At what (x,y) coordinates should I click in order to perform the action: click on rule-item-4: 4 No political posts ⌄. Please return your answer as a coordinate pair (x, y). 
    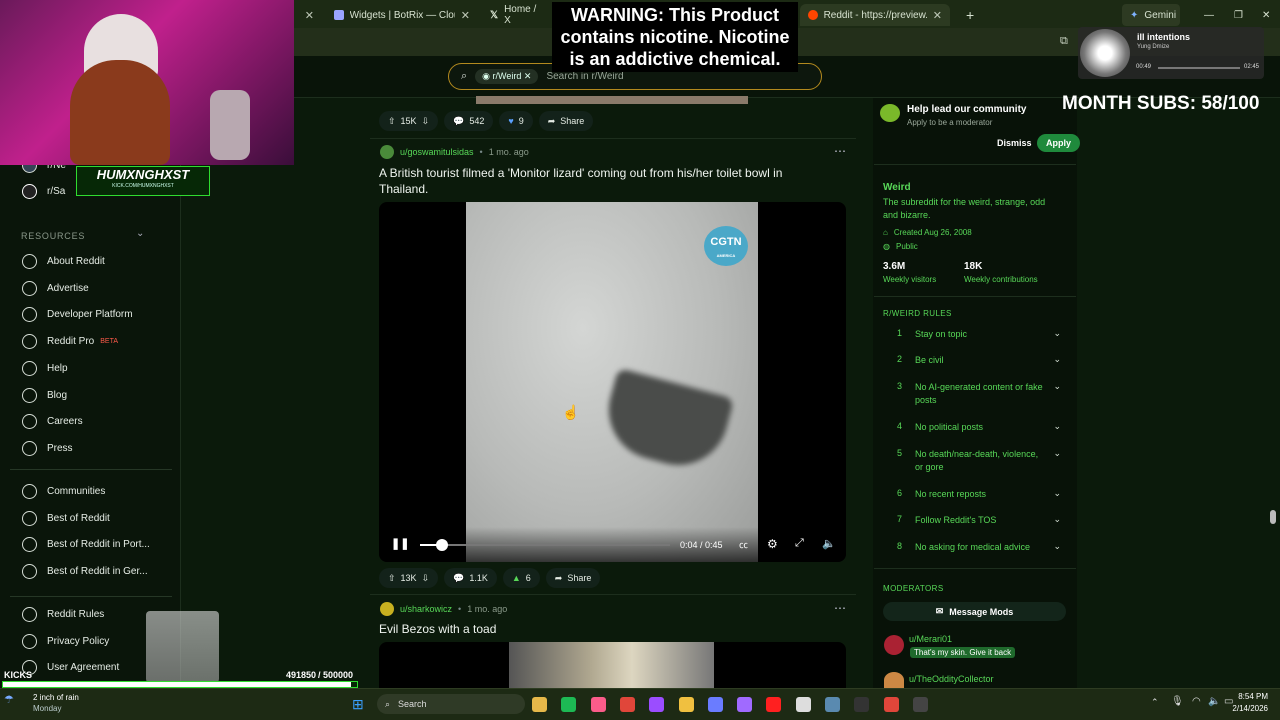
    Looking at the image, I should click on (979, 427).